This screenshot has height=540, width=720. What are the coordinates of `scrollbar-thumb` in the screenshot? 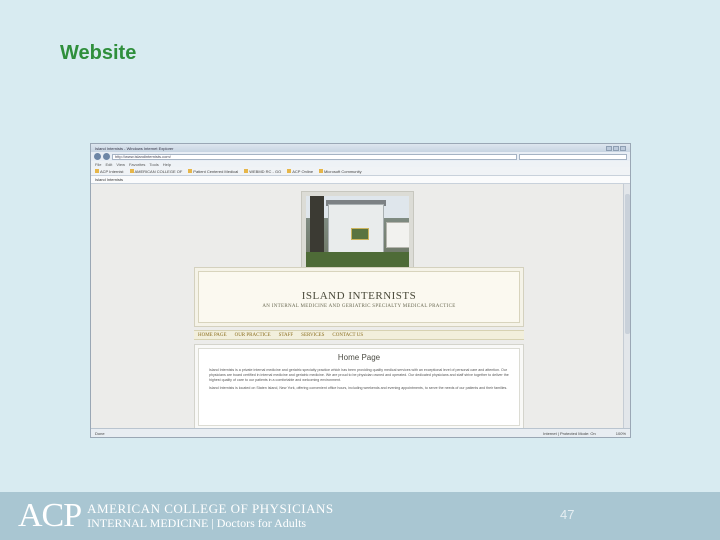 It's located at (627, 264).